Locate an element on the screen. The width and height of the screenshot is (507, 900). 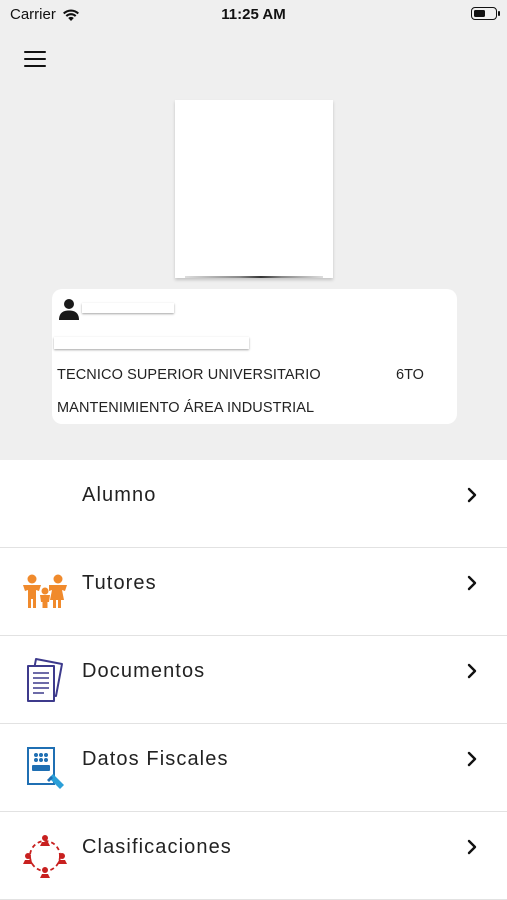
grade-label: 6TO is located at coordinates (410, 375).